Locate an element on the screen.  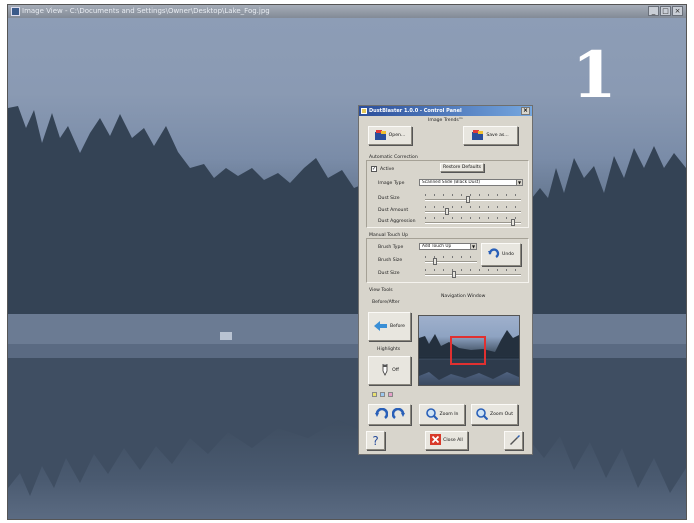
highlights-label: Highlights is located at coordinates (389, 349).